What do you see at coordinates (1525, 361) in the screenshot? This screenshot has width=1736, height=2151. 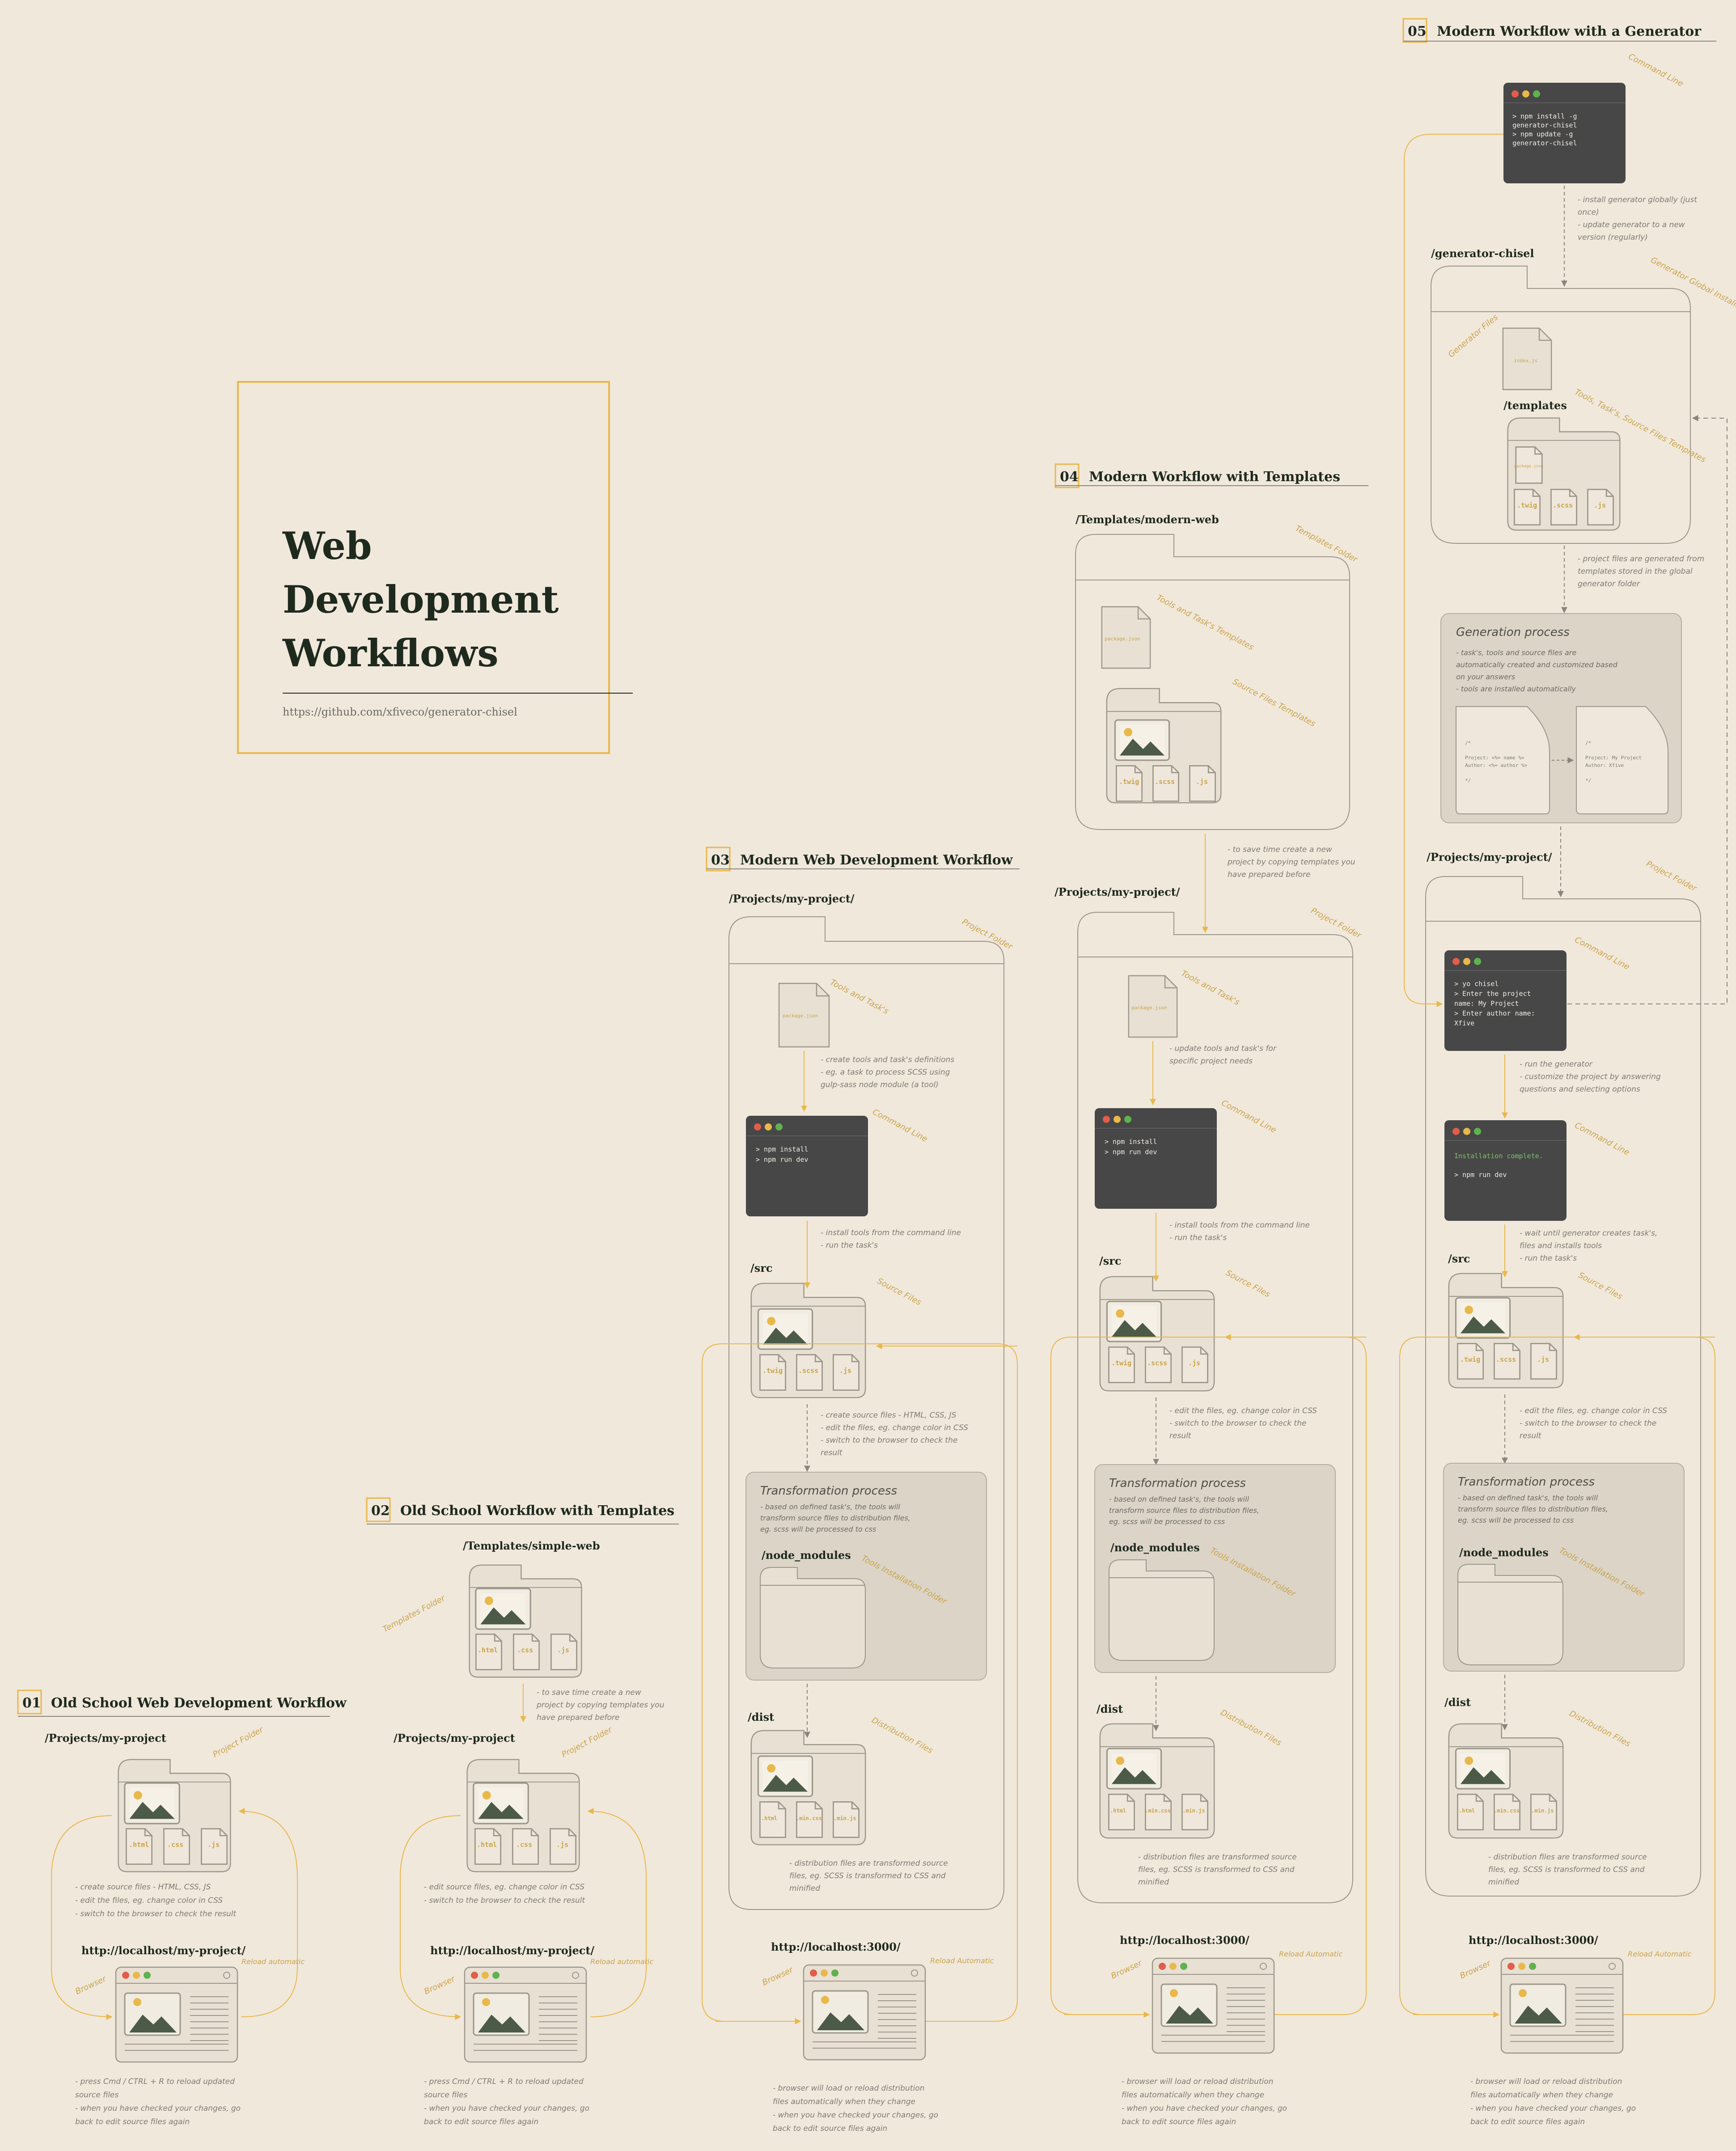 I see `index-js-label: index.js` at bounding box center [1525, 361].